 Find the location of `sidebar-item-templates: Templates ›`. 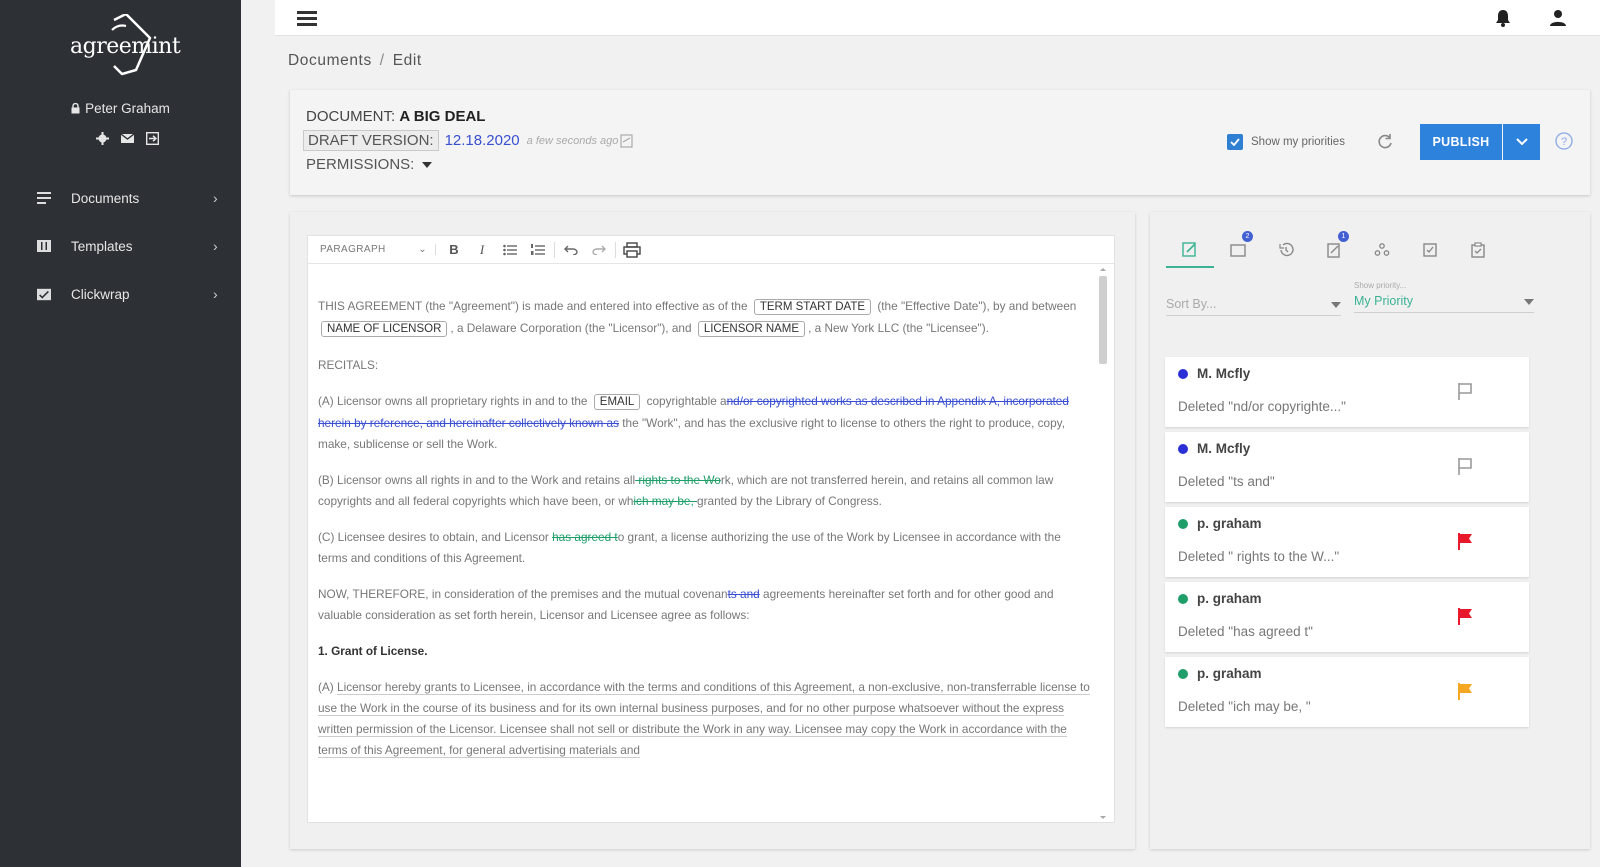

sidebar-item-templates: Templates › is located at coordinates (120, 246).